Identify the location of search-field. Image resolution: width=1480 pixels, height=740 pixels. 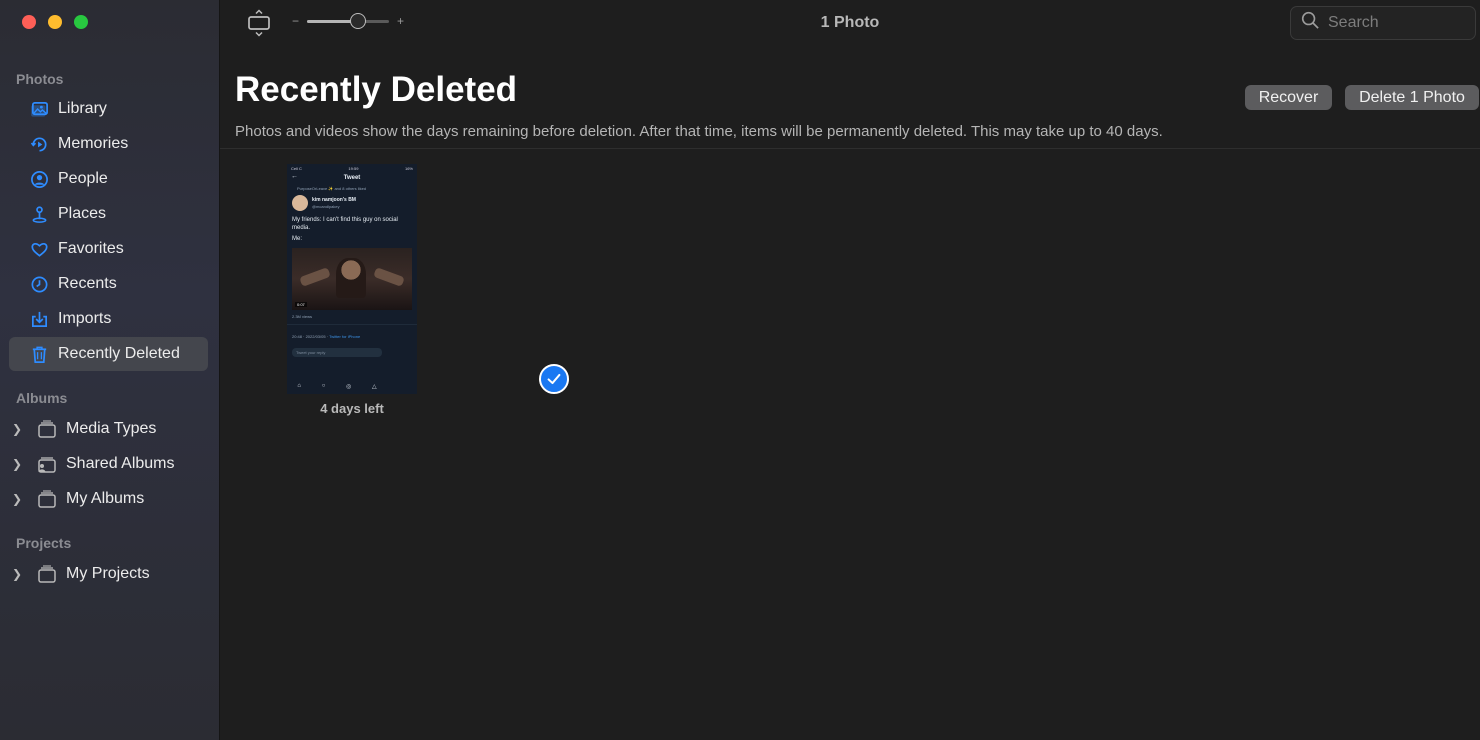
(1383, 23).